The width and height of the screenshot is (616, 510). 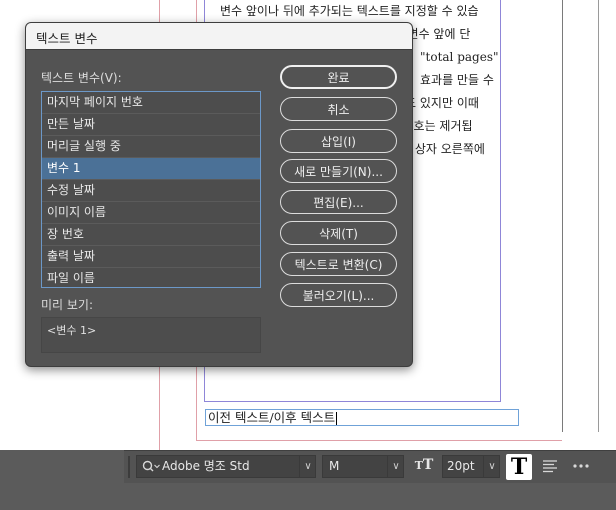 What do you see at coordinates (151, 103) in the screenshot?
I see `list-item: 마지막 페이지 번호` at bounding box center [151, 103].